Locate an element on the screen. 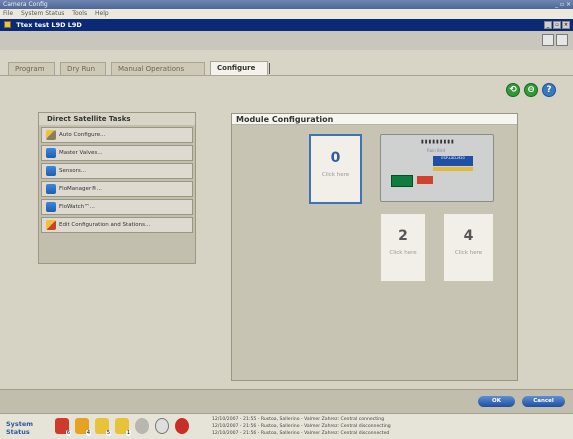 The image size is (573, 439). rain-icon is located at coordinates (142, 426).